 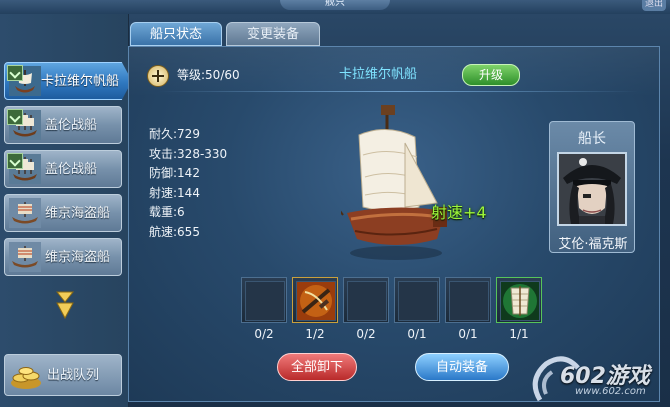 What do you see at coordinates (80, 81) in the screenshot?
I see `ship-list-label: 卡拉维尔帆船` at bounding box center [80, 81].